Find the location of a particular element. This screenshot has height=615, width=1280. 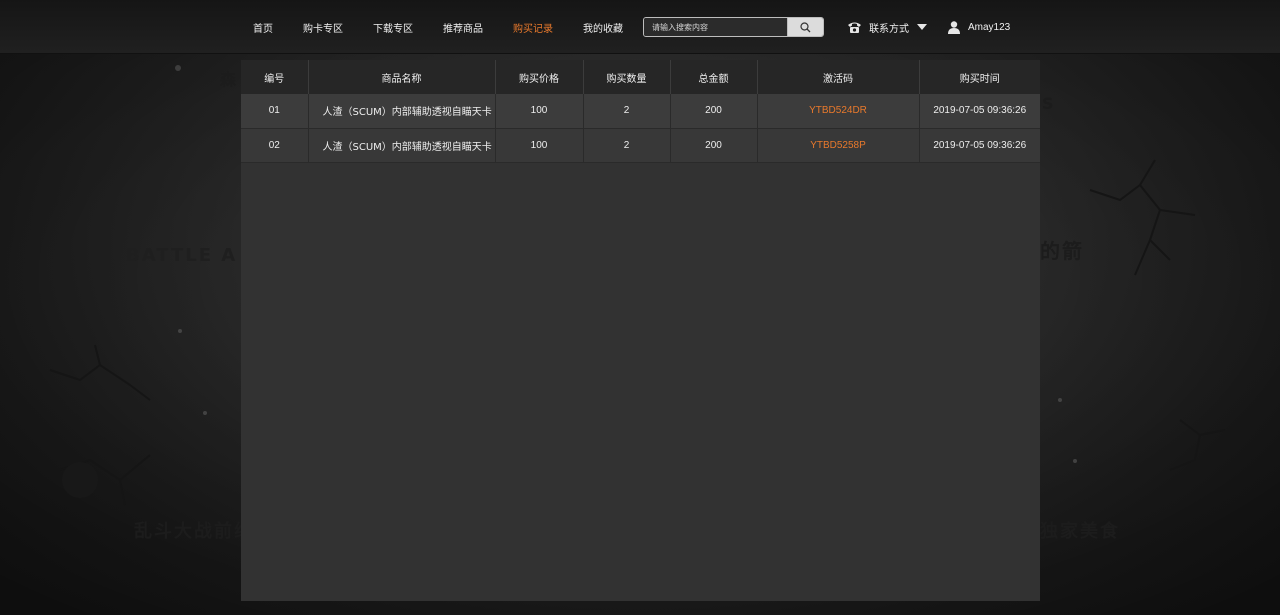

nav-item-downloads: 下载专区 is located at coordinates (393, 27).